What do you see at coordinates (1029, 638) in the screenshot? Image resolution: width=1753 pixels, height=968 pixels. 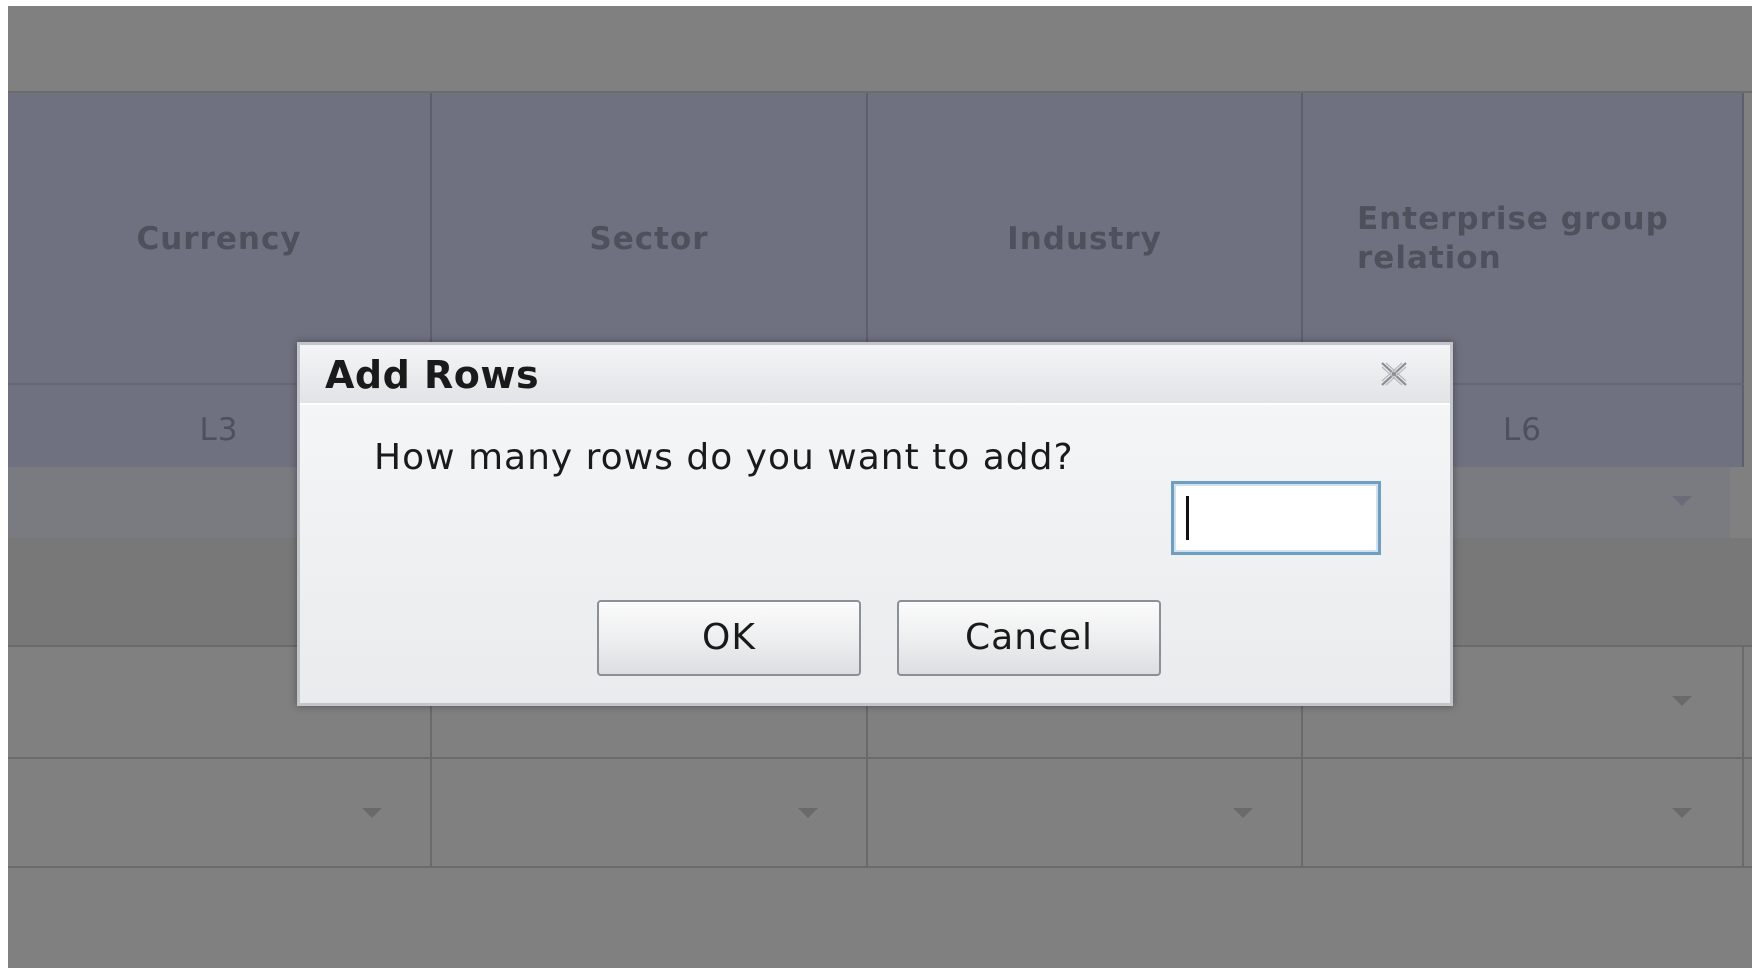 I see `cancel-button: Cancel` at bounding box center [1029, 638].